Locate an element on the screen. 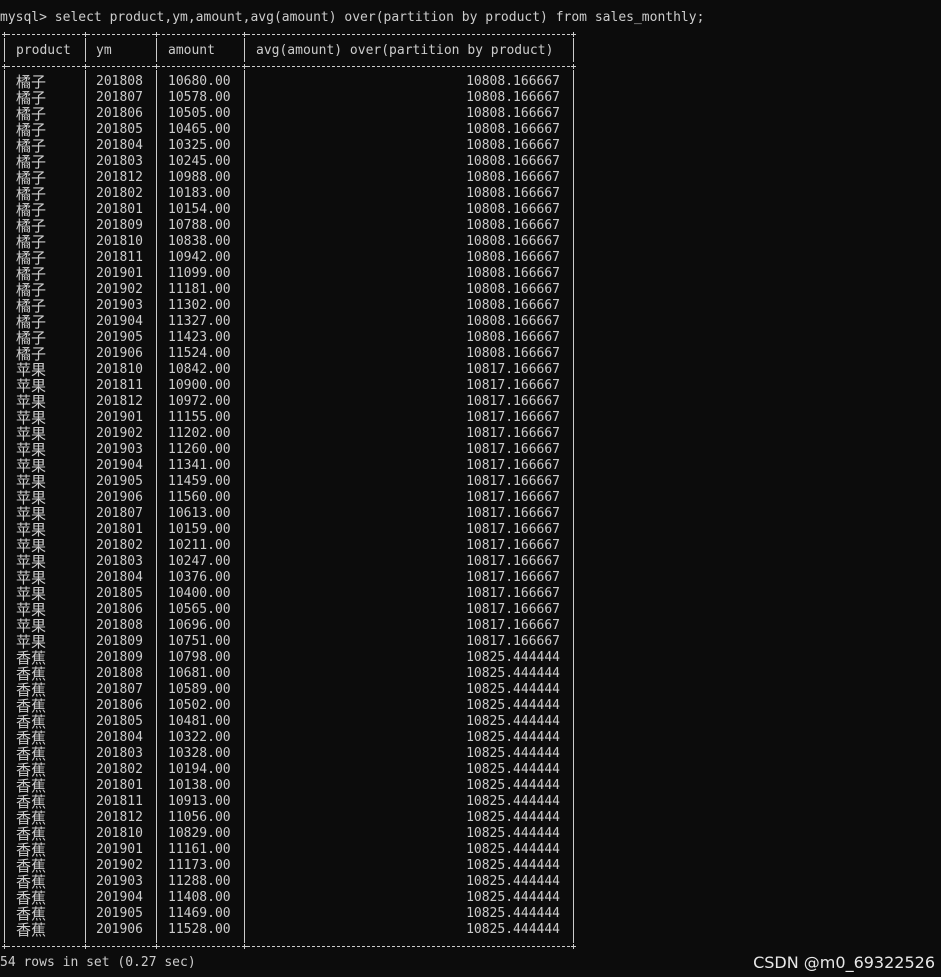 The image size is (941, 977). cell-amount: 10505.00 is located at coordinates (199, 113).